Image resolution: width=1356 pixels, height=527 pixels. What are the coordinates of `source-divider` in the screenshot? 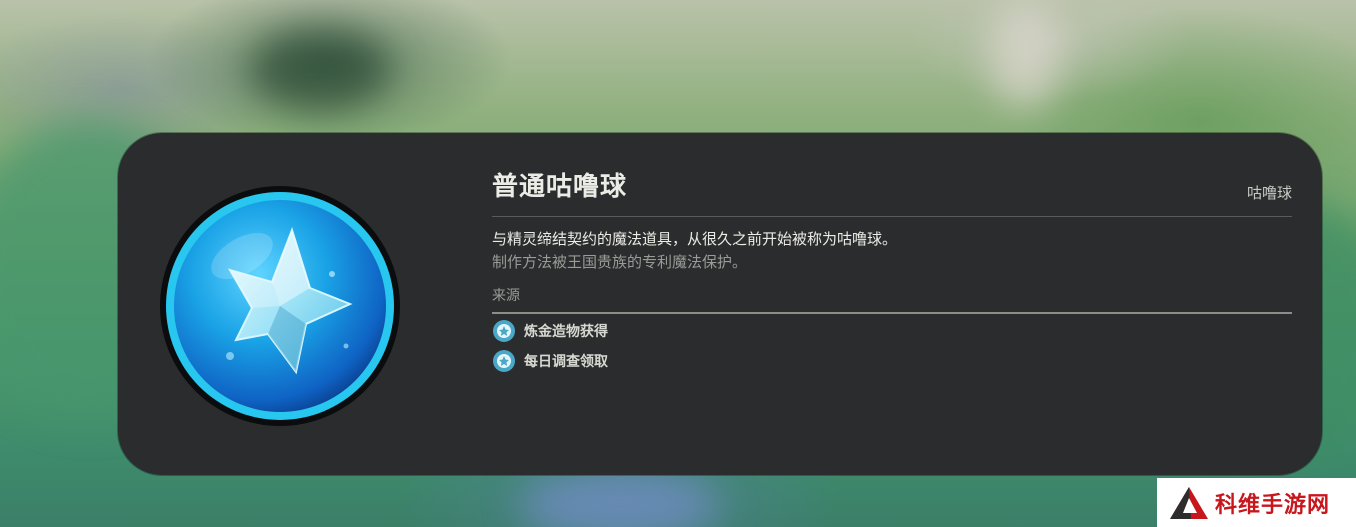 It's located at (892, 313).